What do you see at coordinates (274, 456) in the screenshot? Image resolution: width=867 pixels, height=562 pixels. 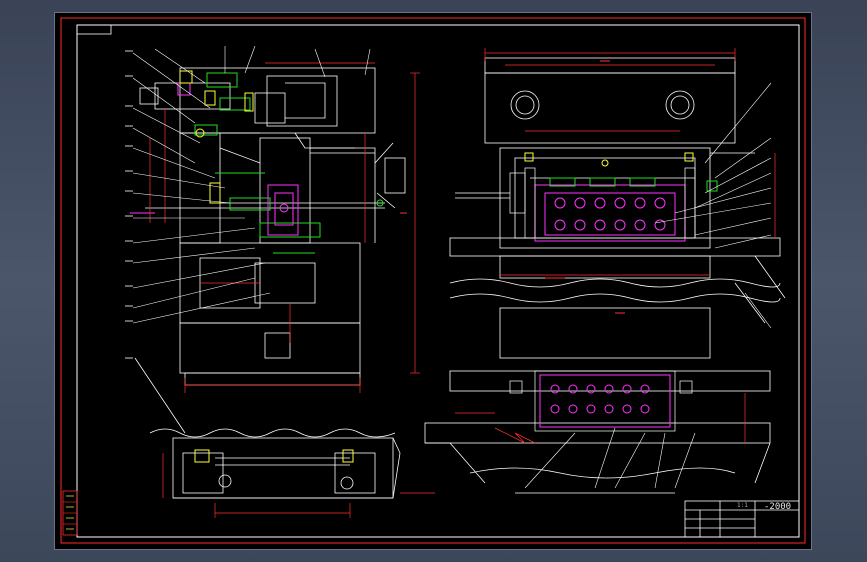 I see `lower-left-yellow` at bounding box center [274, 456].